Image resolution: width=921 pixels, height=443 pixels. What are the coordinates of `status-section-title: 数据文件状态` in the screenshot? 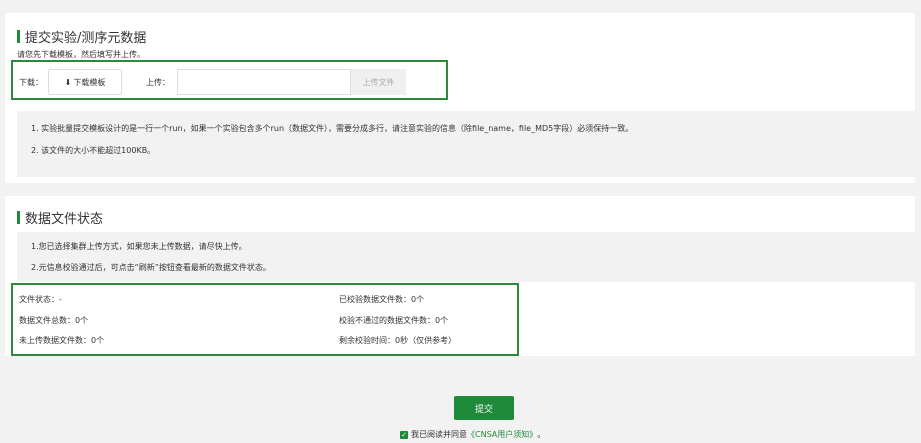 It's located at (60, 217).